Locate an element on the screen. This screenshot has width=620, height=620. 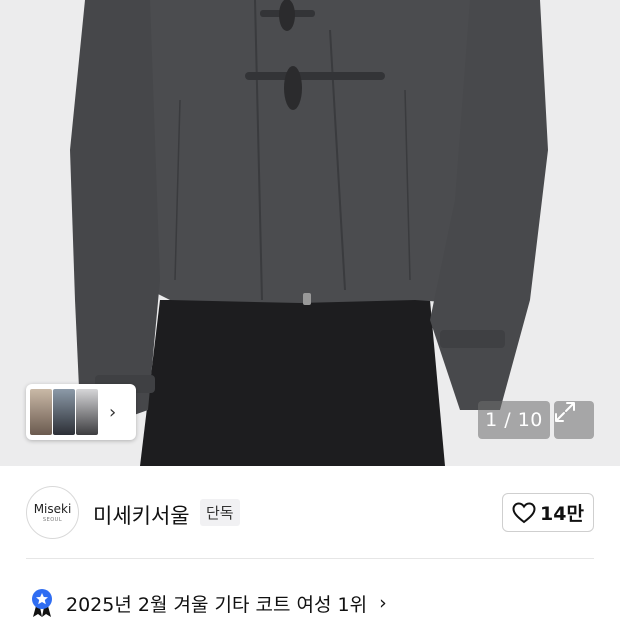
like-count: 14만 is located at coordinates (562, 514).